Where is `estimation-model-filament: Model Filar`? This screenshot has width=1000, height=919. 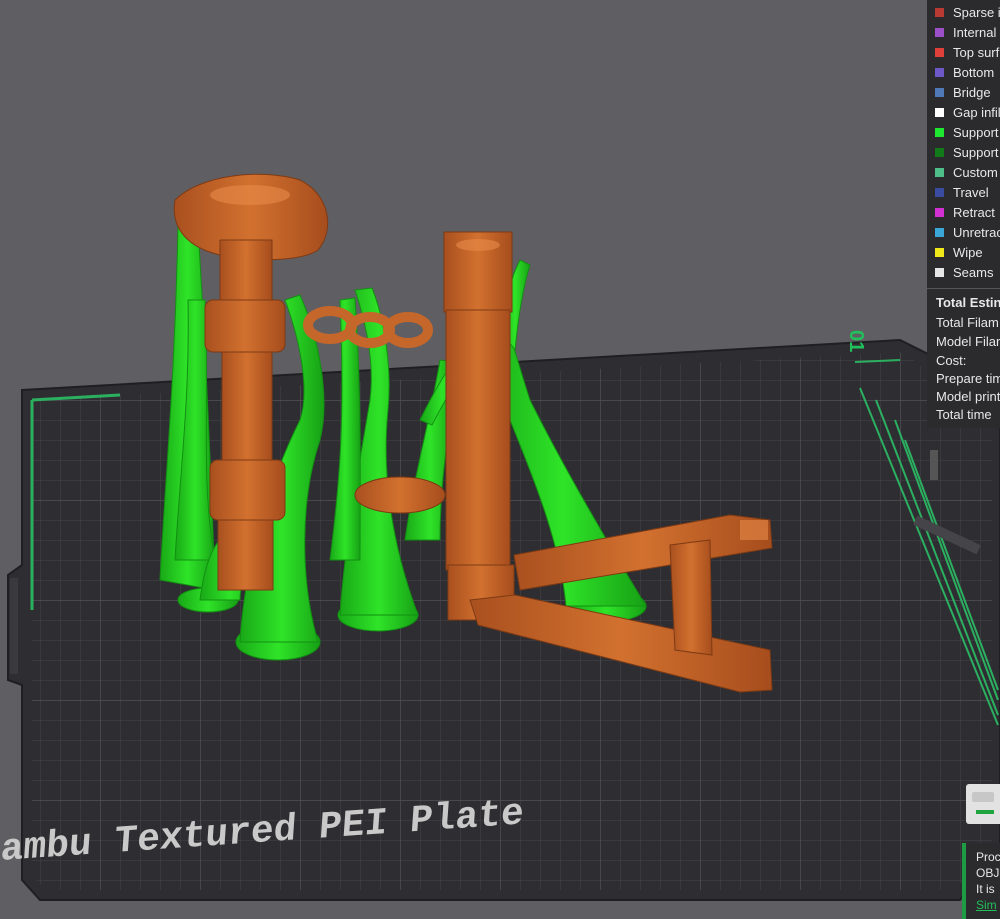
estimation-model-filament: Model Filar is located at coordinates (968, 341).